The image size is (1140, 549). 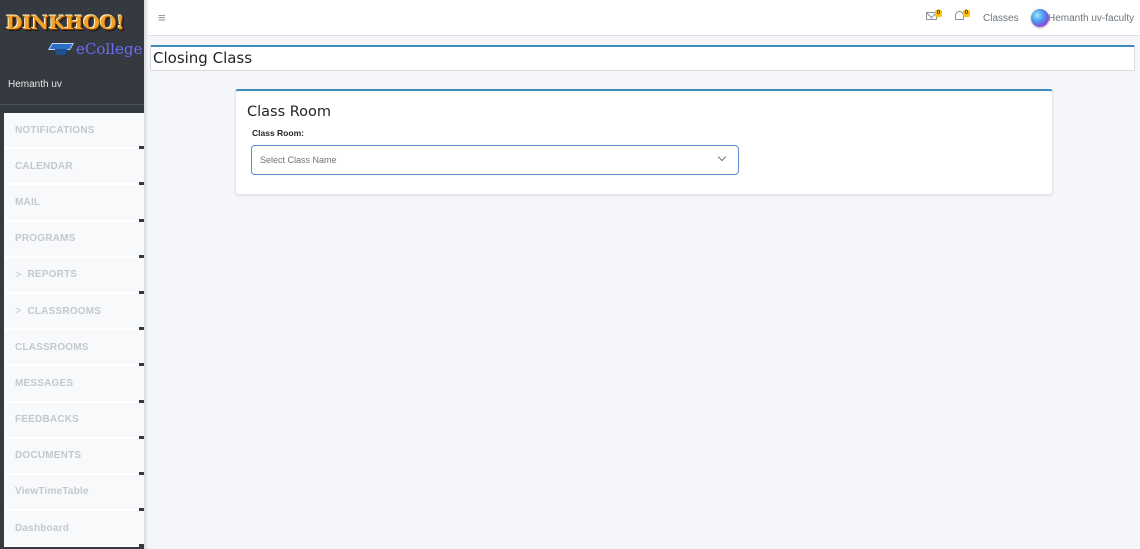 I want to click on notification-count-badge: 0, so click(x=966, y=13).